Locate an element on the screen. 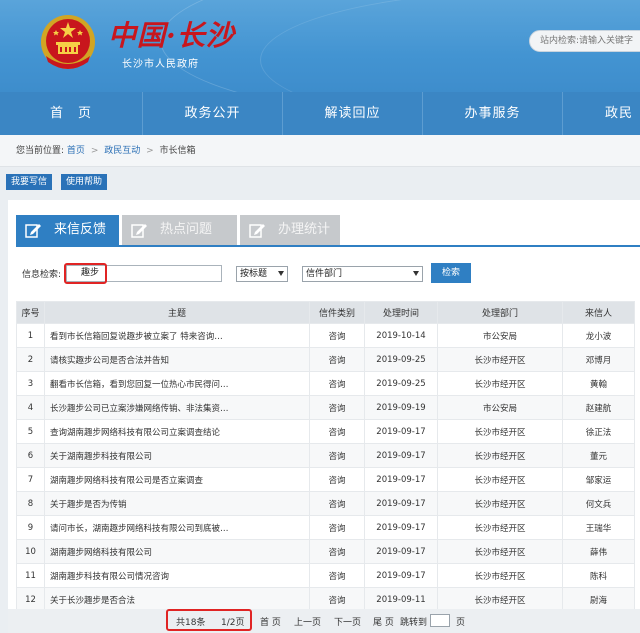  tab-letter-feedback: 来信反馈 is located at coordinates (67, 230).